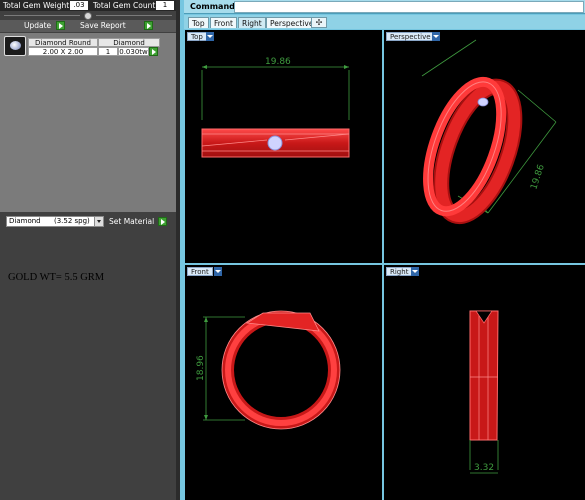 This screenshot has height=500, width=585. What do you see at coordinates (88, 16) in the screenshot?
I see `panel-collapse-handle` at bounding box center [88, 16].